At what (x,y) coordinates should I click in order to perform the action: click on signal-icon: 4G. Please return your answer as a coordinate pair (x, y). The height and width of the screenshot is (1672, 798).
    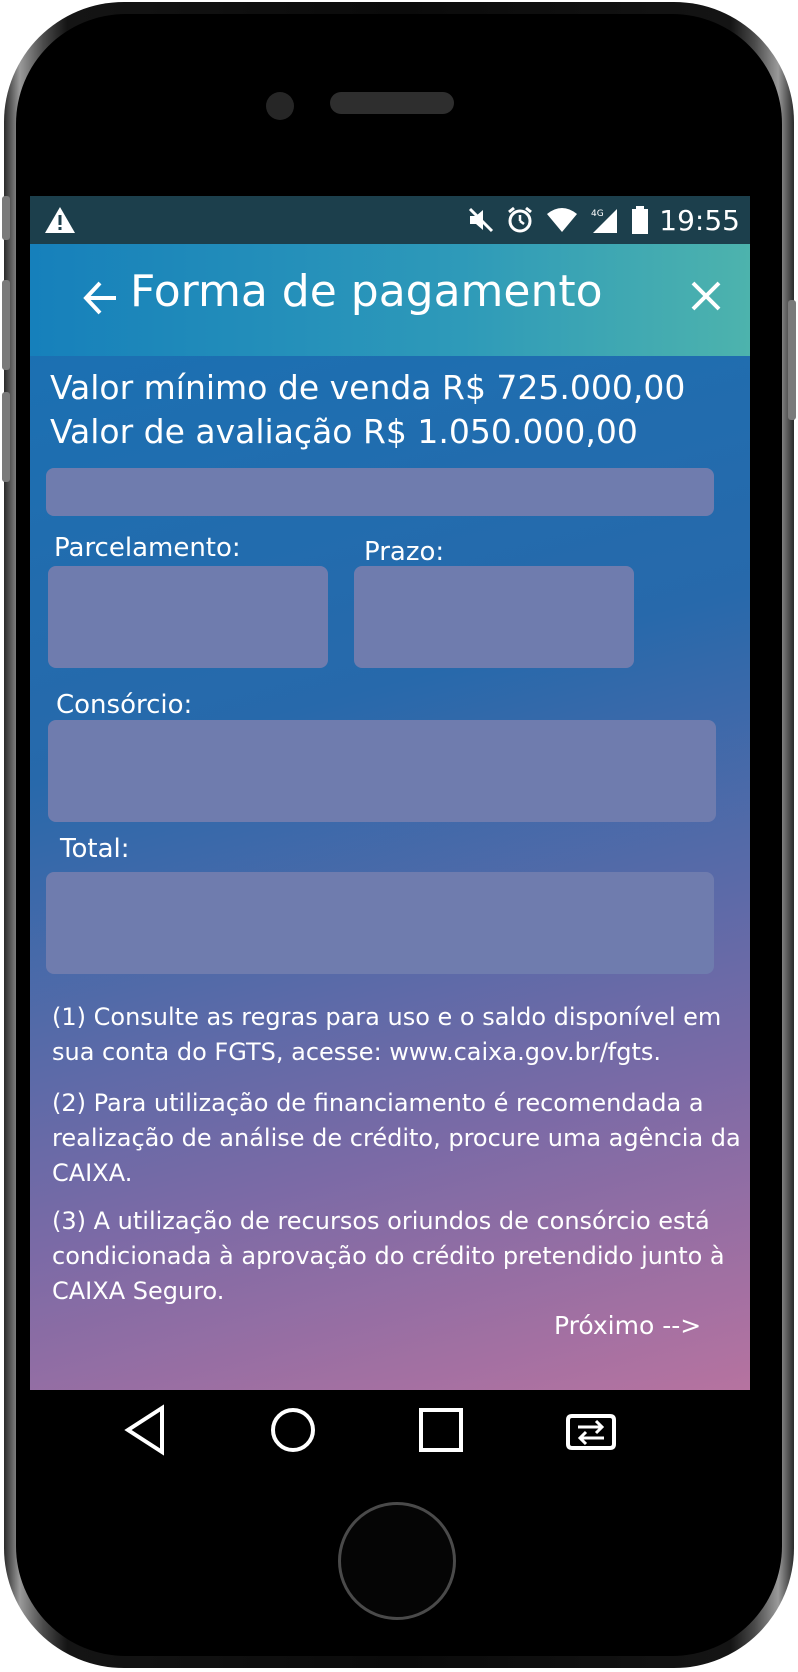
    Looking at the image, I should click on (604, 221).